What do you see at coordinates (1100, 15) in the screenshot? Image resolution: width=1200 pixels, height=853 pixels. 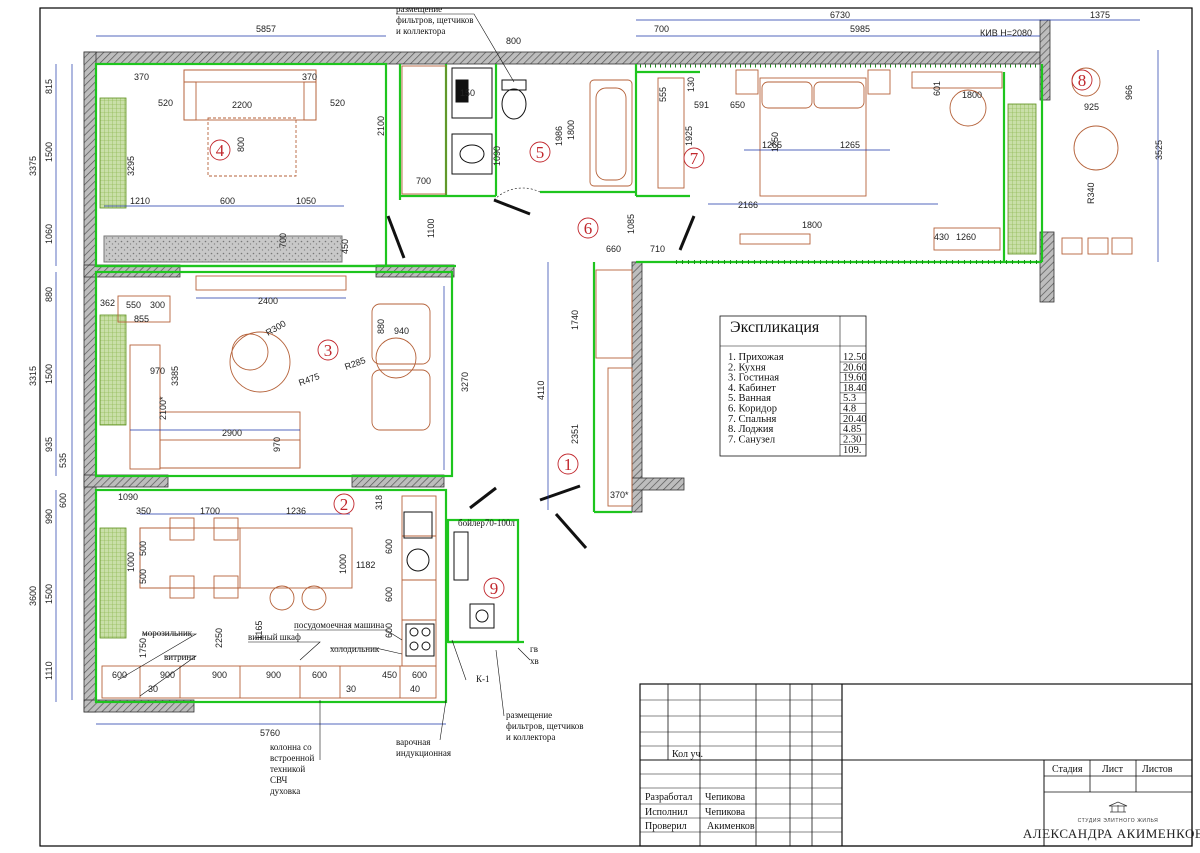 I see `dim-top-far: 1375` at bounding box center [1100, 15].